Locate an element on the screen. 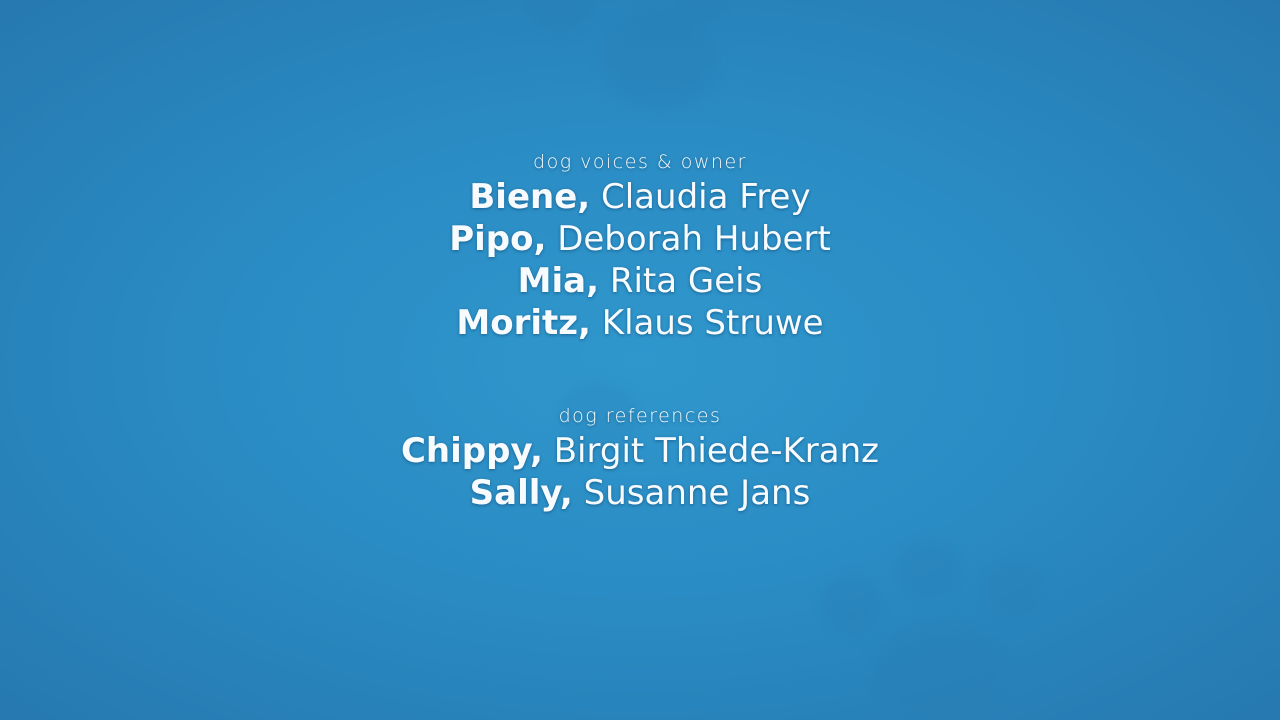 The width and height of the screenshot is (1280, 720). credit-line: Moritz, Klaus Struwe is located at coordinates (640, 323).